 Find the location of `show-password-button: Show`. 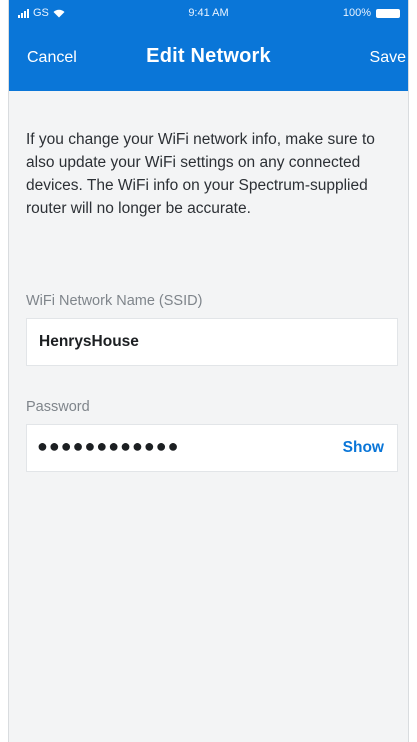

show-password-button: Show is located at coordinates (363, 448).